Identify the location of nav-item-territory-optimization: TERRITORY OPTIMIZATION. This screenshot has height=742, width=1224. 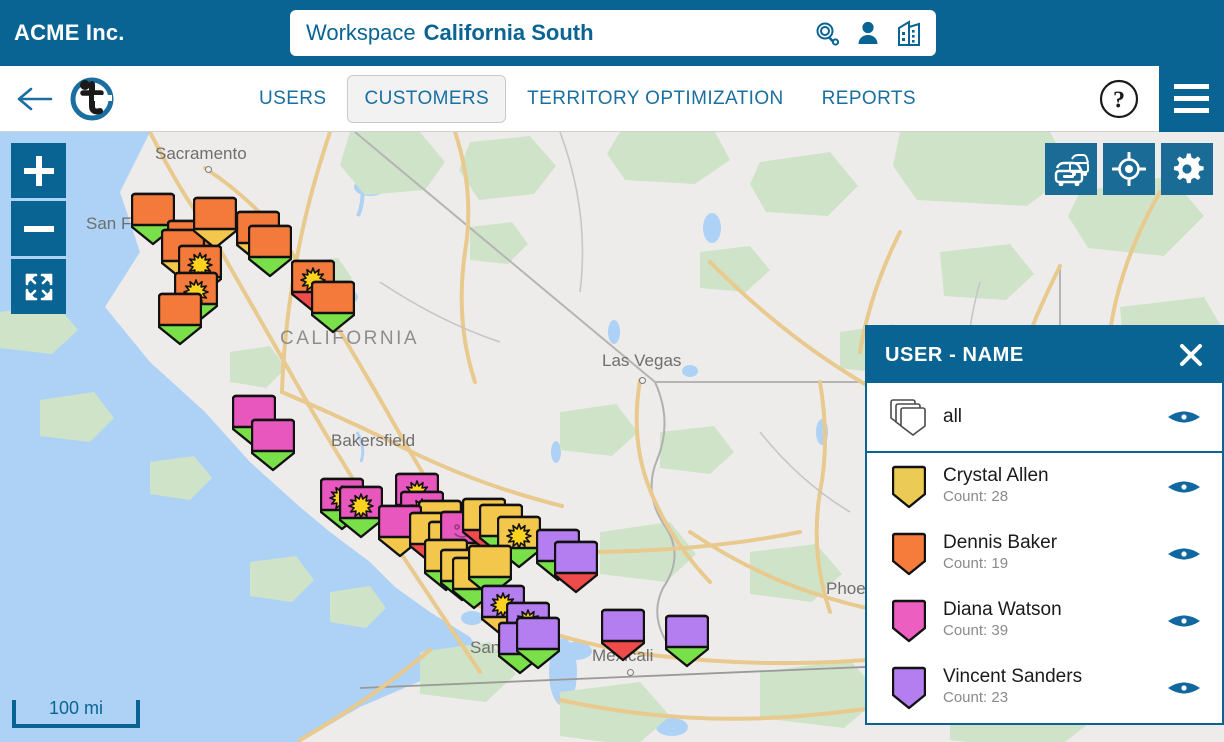
(655, 99).